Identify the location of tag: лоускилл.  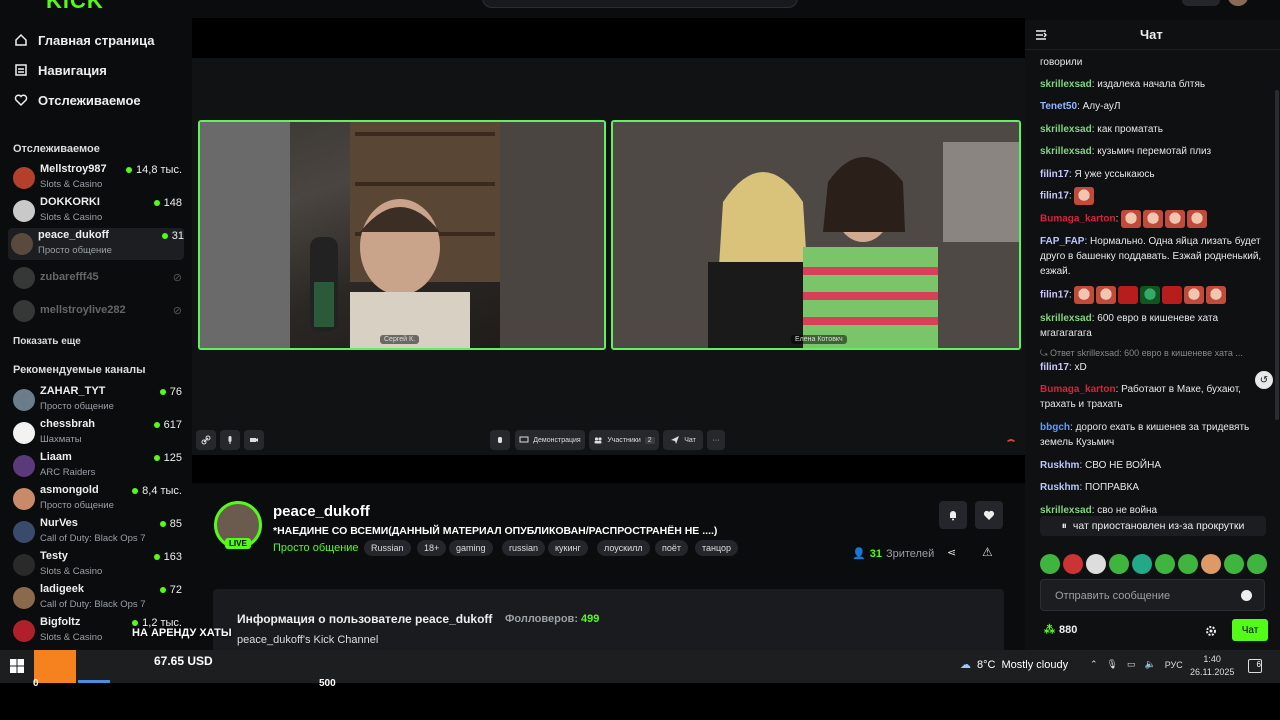
(623, 548).